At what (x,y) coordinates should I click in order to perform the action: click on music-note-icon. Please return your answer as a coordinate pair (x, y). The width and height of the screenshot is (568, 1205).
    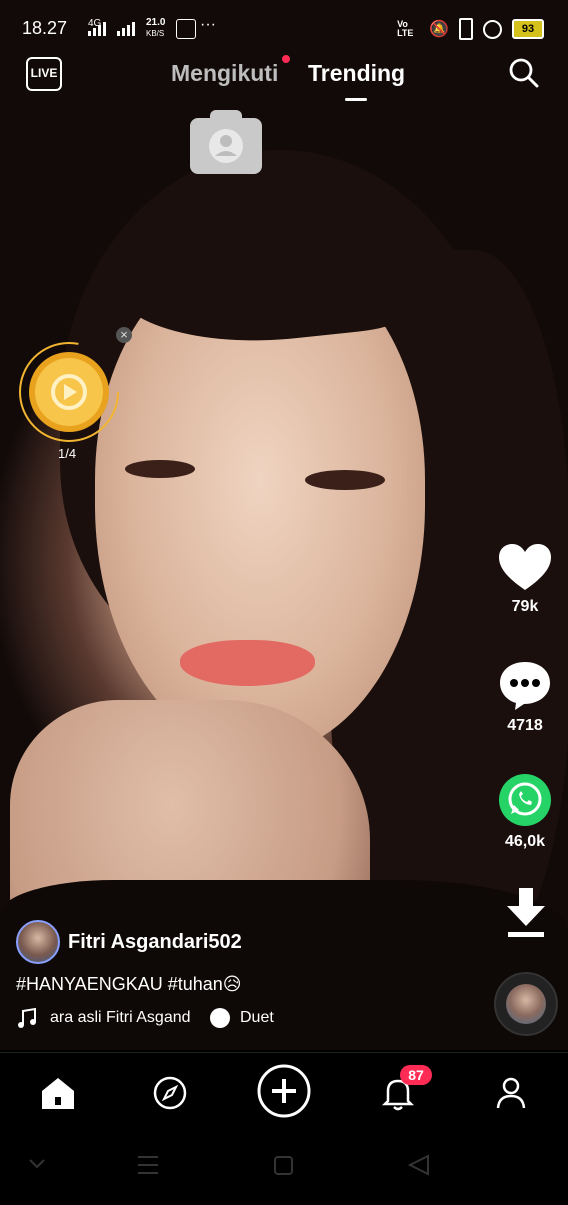
    Looking at the image, I should click on (27, 1017).